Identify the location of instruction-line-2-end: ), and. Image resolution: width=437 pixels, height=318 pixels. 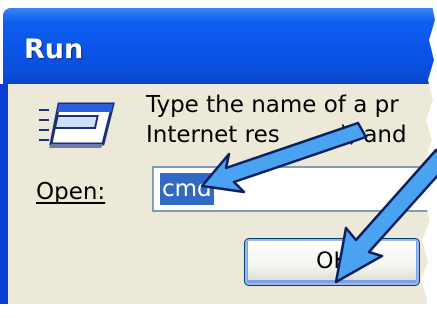
(373, 135).